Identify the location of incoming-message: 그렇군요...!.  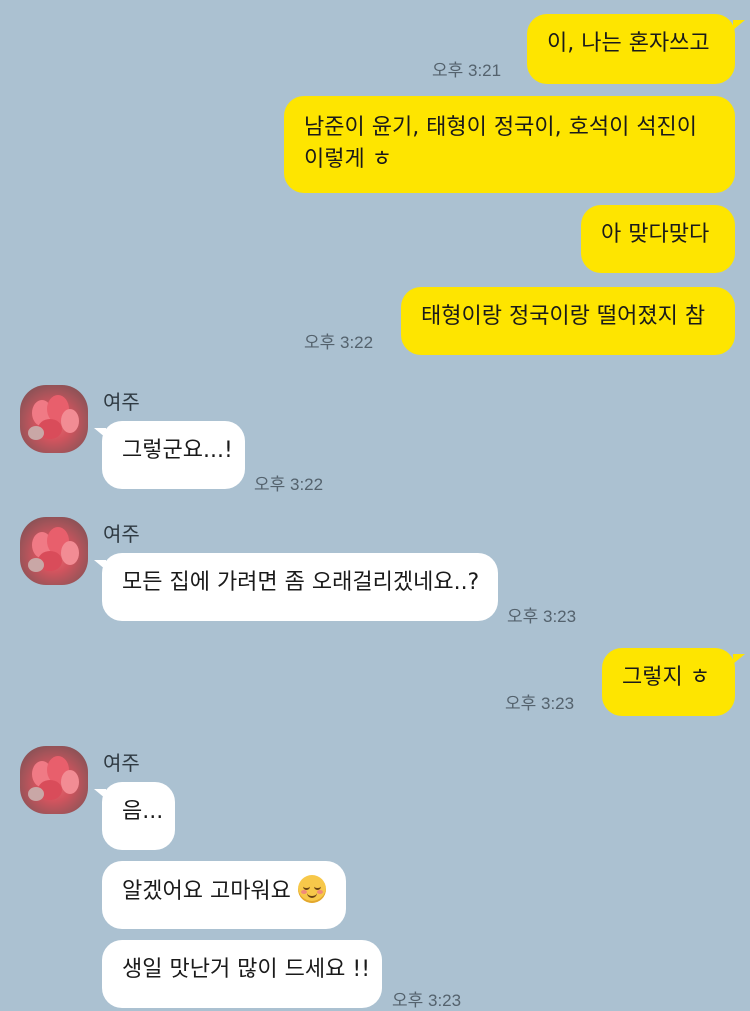
(173, 455).